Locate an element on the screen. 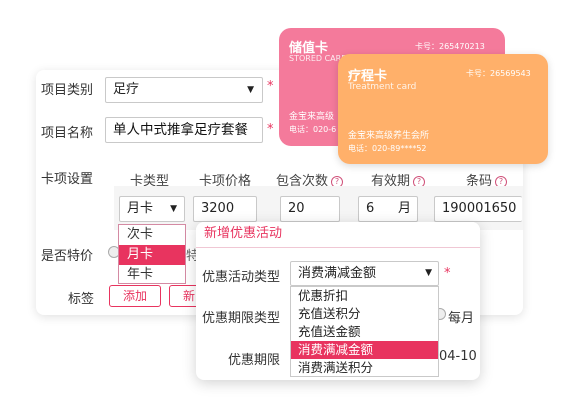 This screenshot has width=565, height=400. stored-card-number: 卡号：265470213 is located at coordinates (450, 46).